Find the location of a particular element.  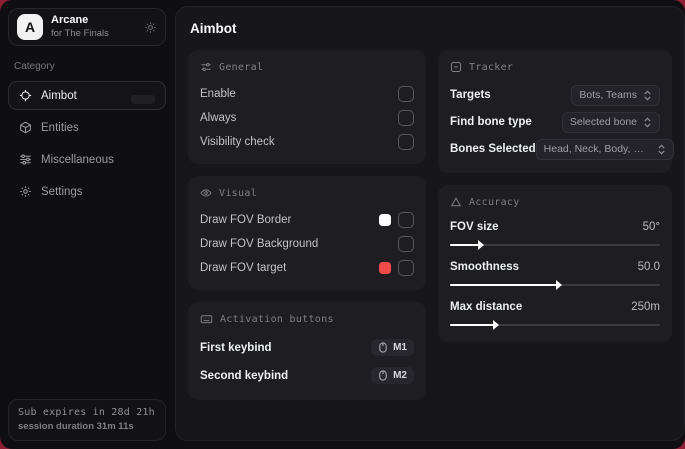

fov-size-value: 50° is located at coordinates (651, 227).